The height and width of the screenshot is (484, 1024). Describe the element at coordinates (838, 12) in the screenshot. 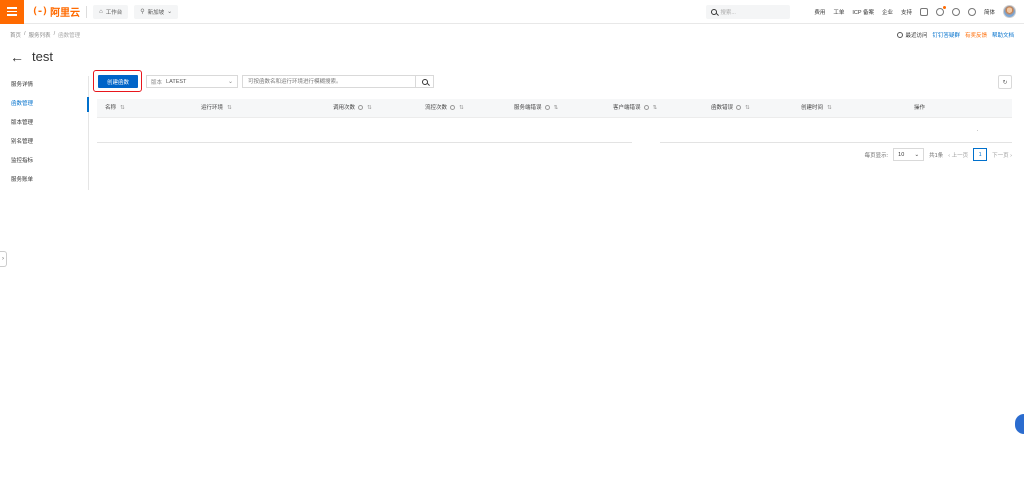

I see `top-link-tickets: 工单` at that location.